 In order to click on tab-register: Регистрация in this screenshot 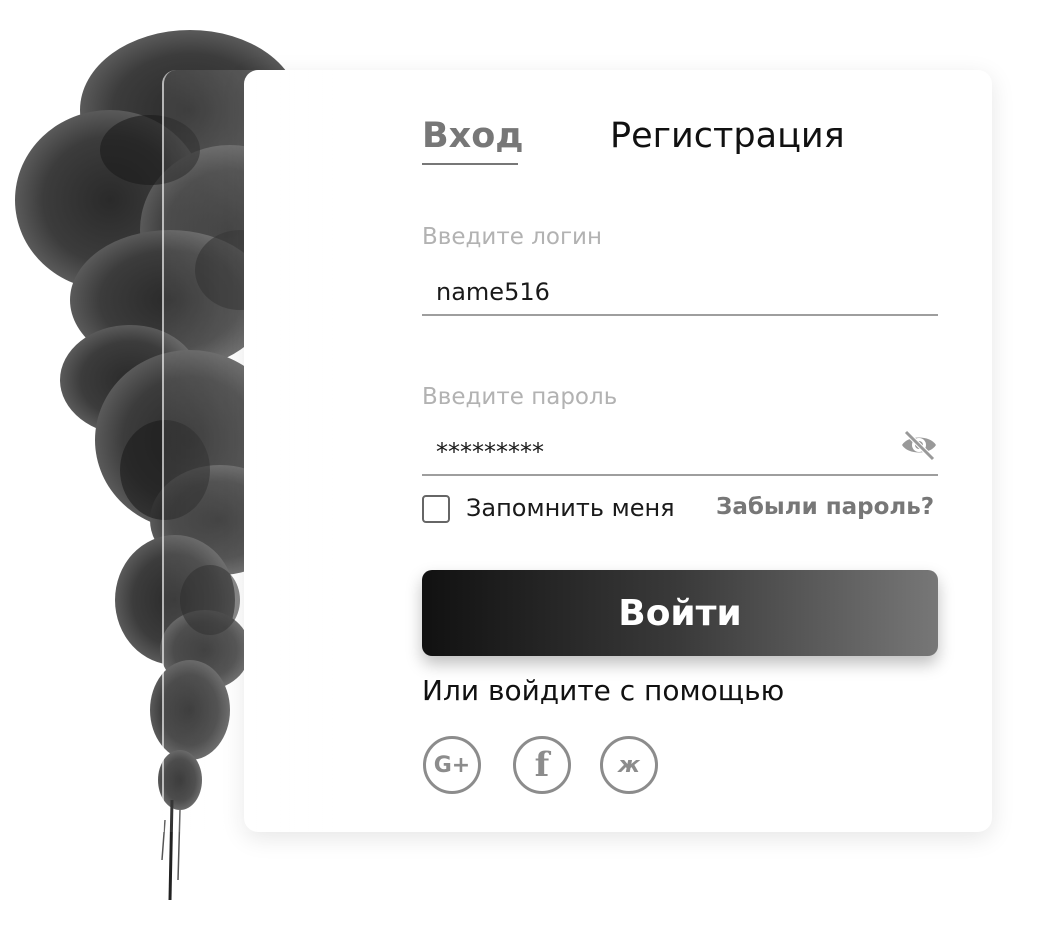, I will do `click(727, 136)`.